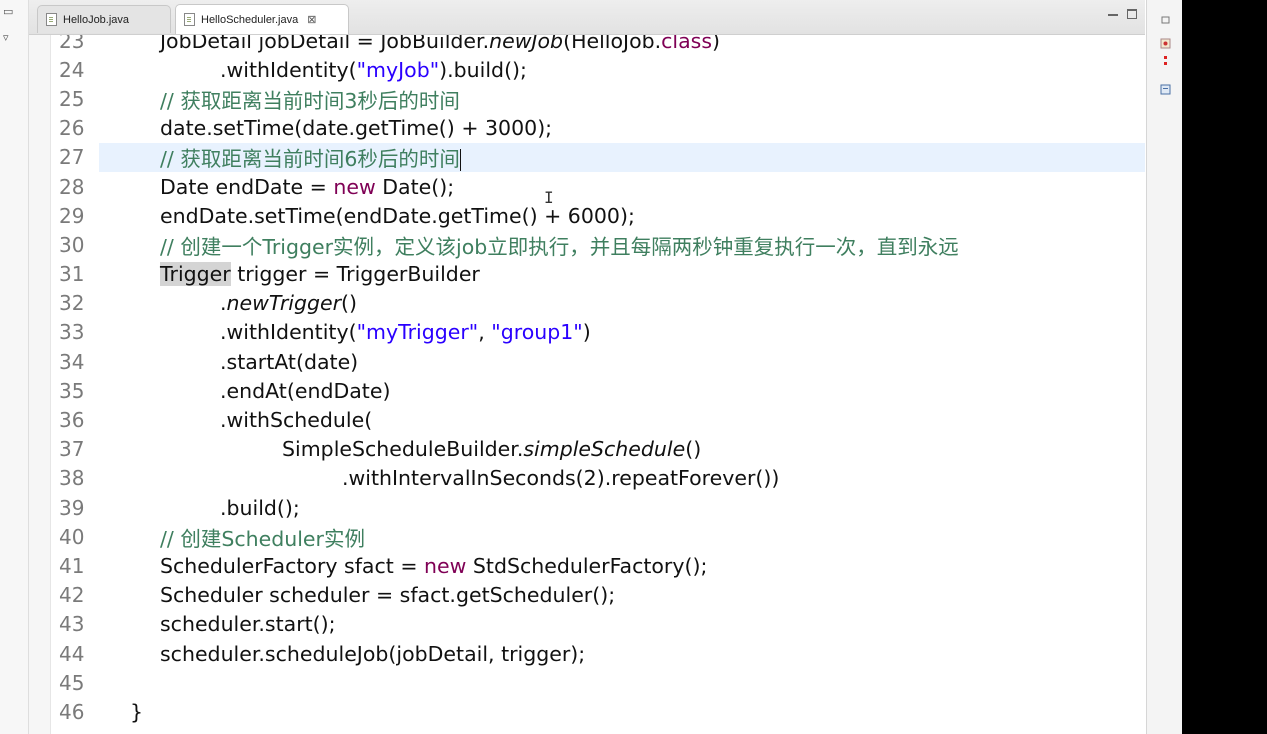 The width and height of the screenshot is (1267, 734). I want to click on code-line: 32 .newTrigger(), so click(587, 303).